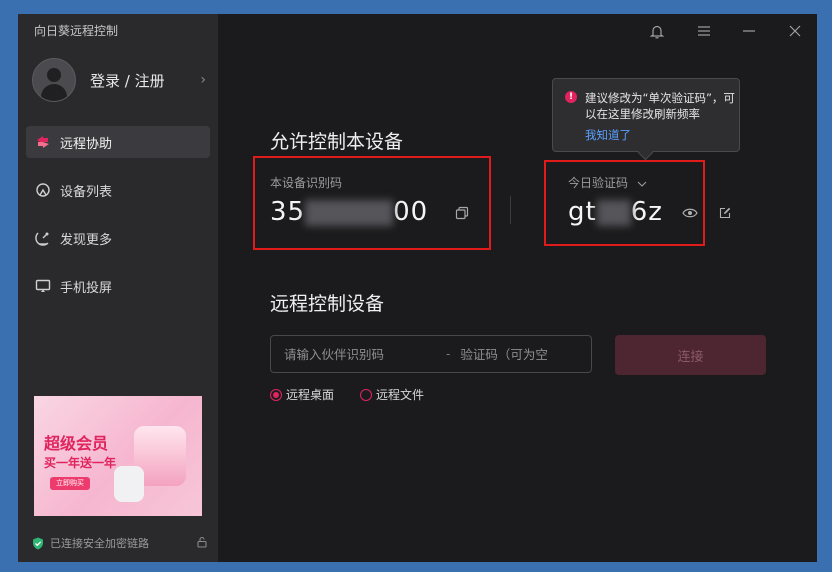 The width and height of the screenshot is (832, 572). I want to click on radio-remote-desktop, so click(276, 394).